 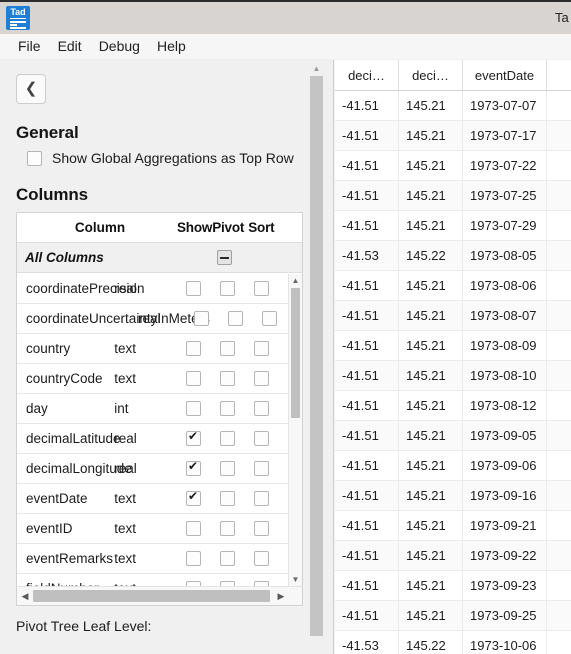 I want to click on show-global-aggregations-row: Show Global Aggregations as Top Row, so click(x=164, y=158).